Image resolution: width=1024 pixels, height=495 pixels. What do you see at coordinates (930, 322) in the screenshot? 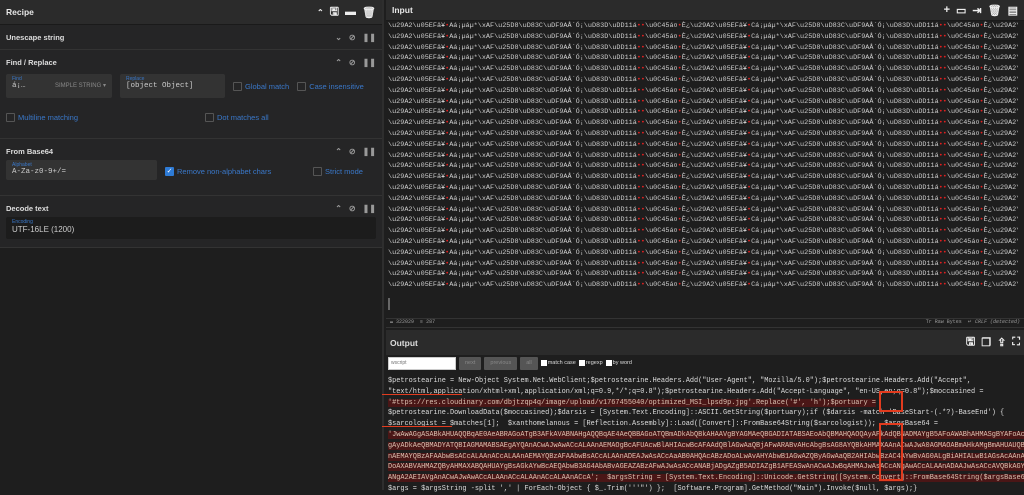
I see `text-encoding-icon: Tr` at bounding box center [930, 322].